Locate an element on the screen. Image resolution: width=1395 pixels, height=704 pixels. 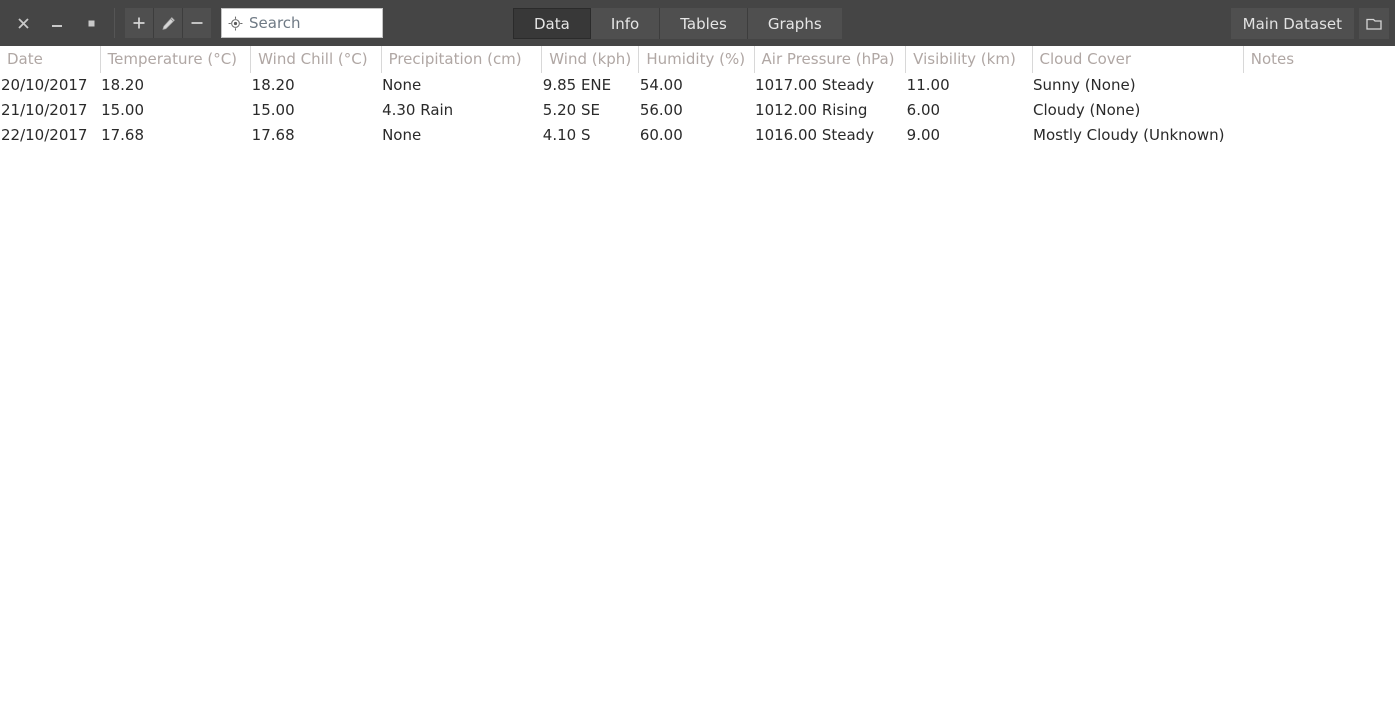
column-header-wind-chill: Wind Chill (°C) is located at coordinates (316, 59).